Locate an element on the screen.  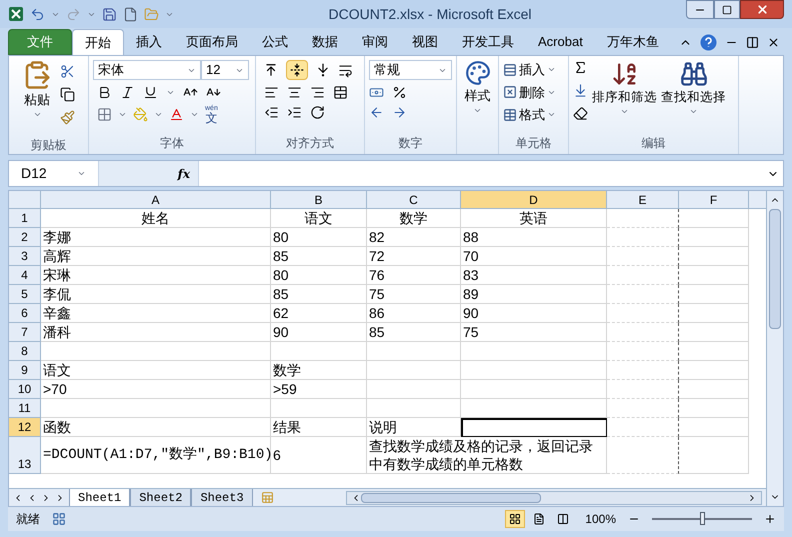
table-cell: 高辉 is located at coordinates (156, 256).